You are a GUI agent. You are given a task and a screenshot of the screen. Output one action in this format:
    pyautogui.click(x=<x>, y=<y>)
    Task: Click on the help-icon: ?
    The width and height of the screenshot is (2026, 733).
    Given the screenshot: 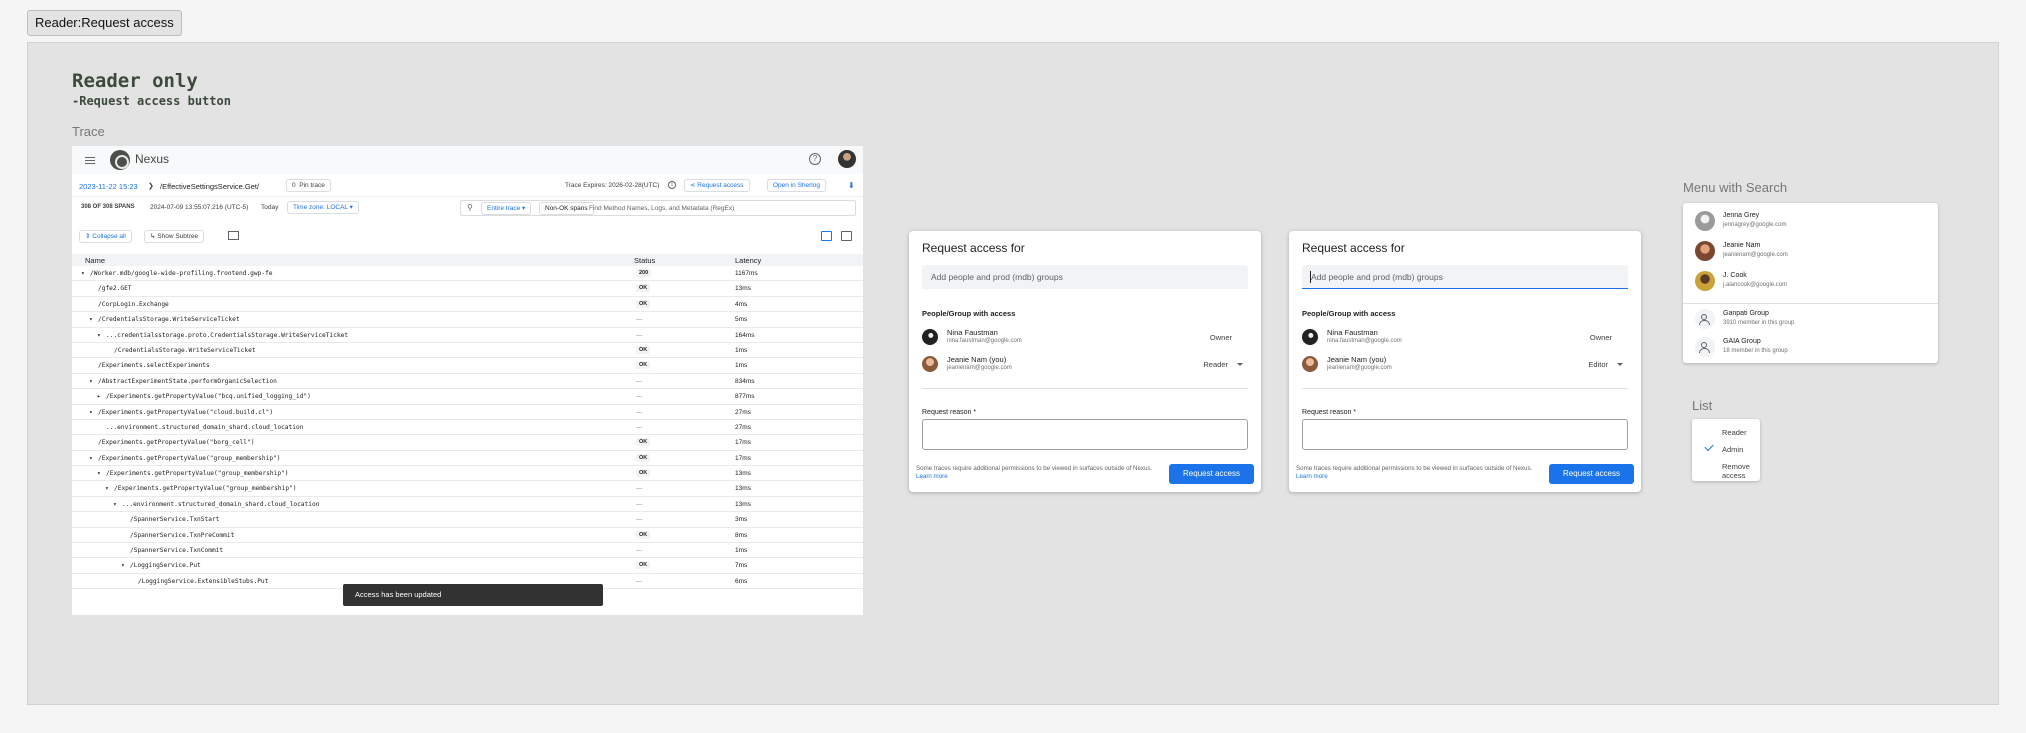 What is the action you would take?
    pyautogui.click(x=815, y=159)
    